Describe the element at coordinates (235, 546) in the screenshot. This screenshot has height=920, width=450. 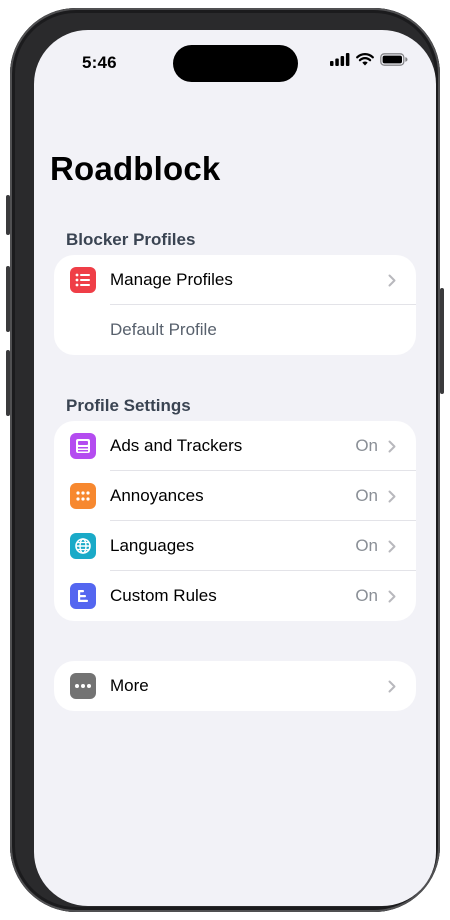
I see `languages-row: Languages On` at that location.